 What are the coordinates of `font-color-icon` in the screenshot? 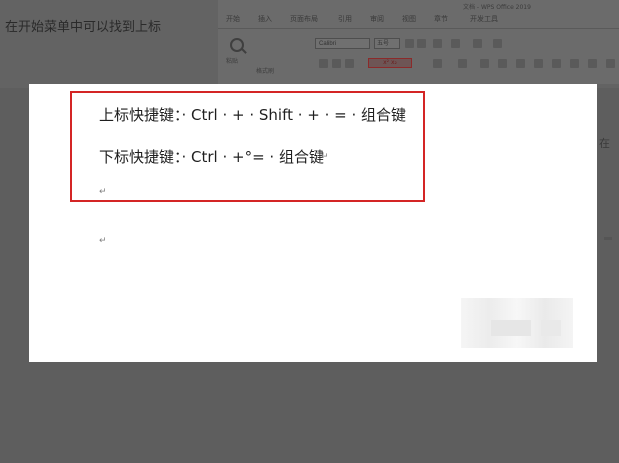 It's located at (462, 63).